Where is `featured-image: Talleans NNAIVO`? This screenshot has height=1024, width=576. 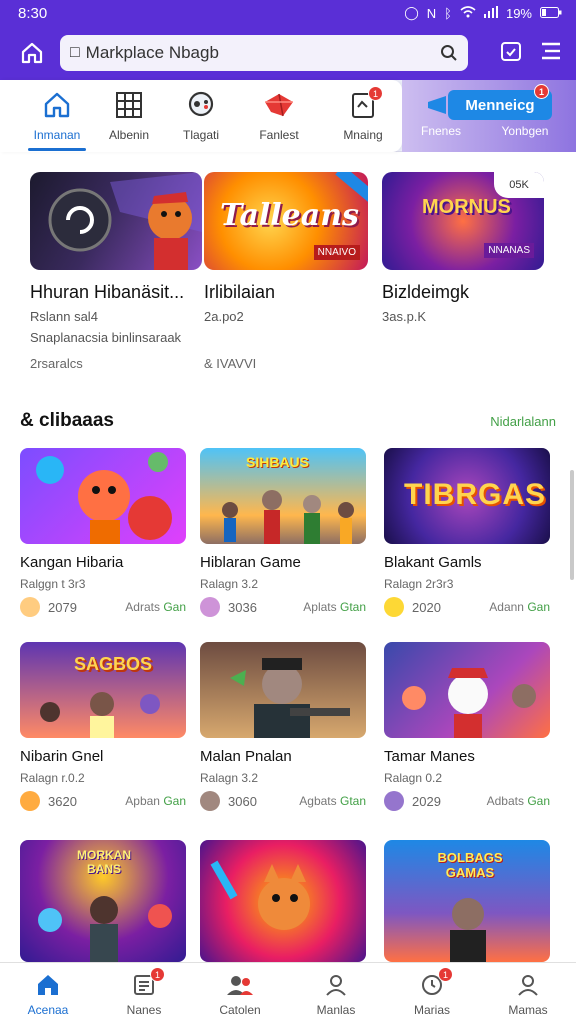
featured-image: Talleans NNAIVO is located at coordinates (286, 221).